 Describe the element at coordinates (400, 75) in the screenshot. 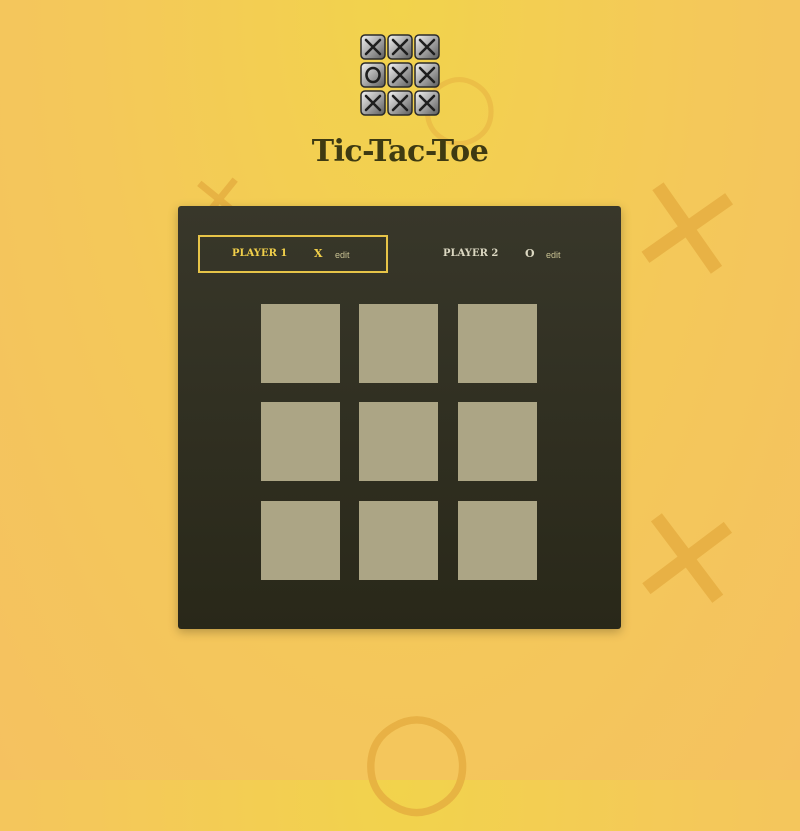

I see `tic-tac-toe-logo-icon` at that location.